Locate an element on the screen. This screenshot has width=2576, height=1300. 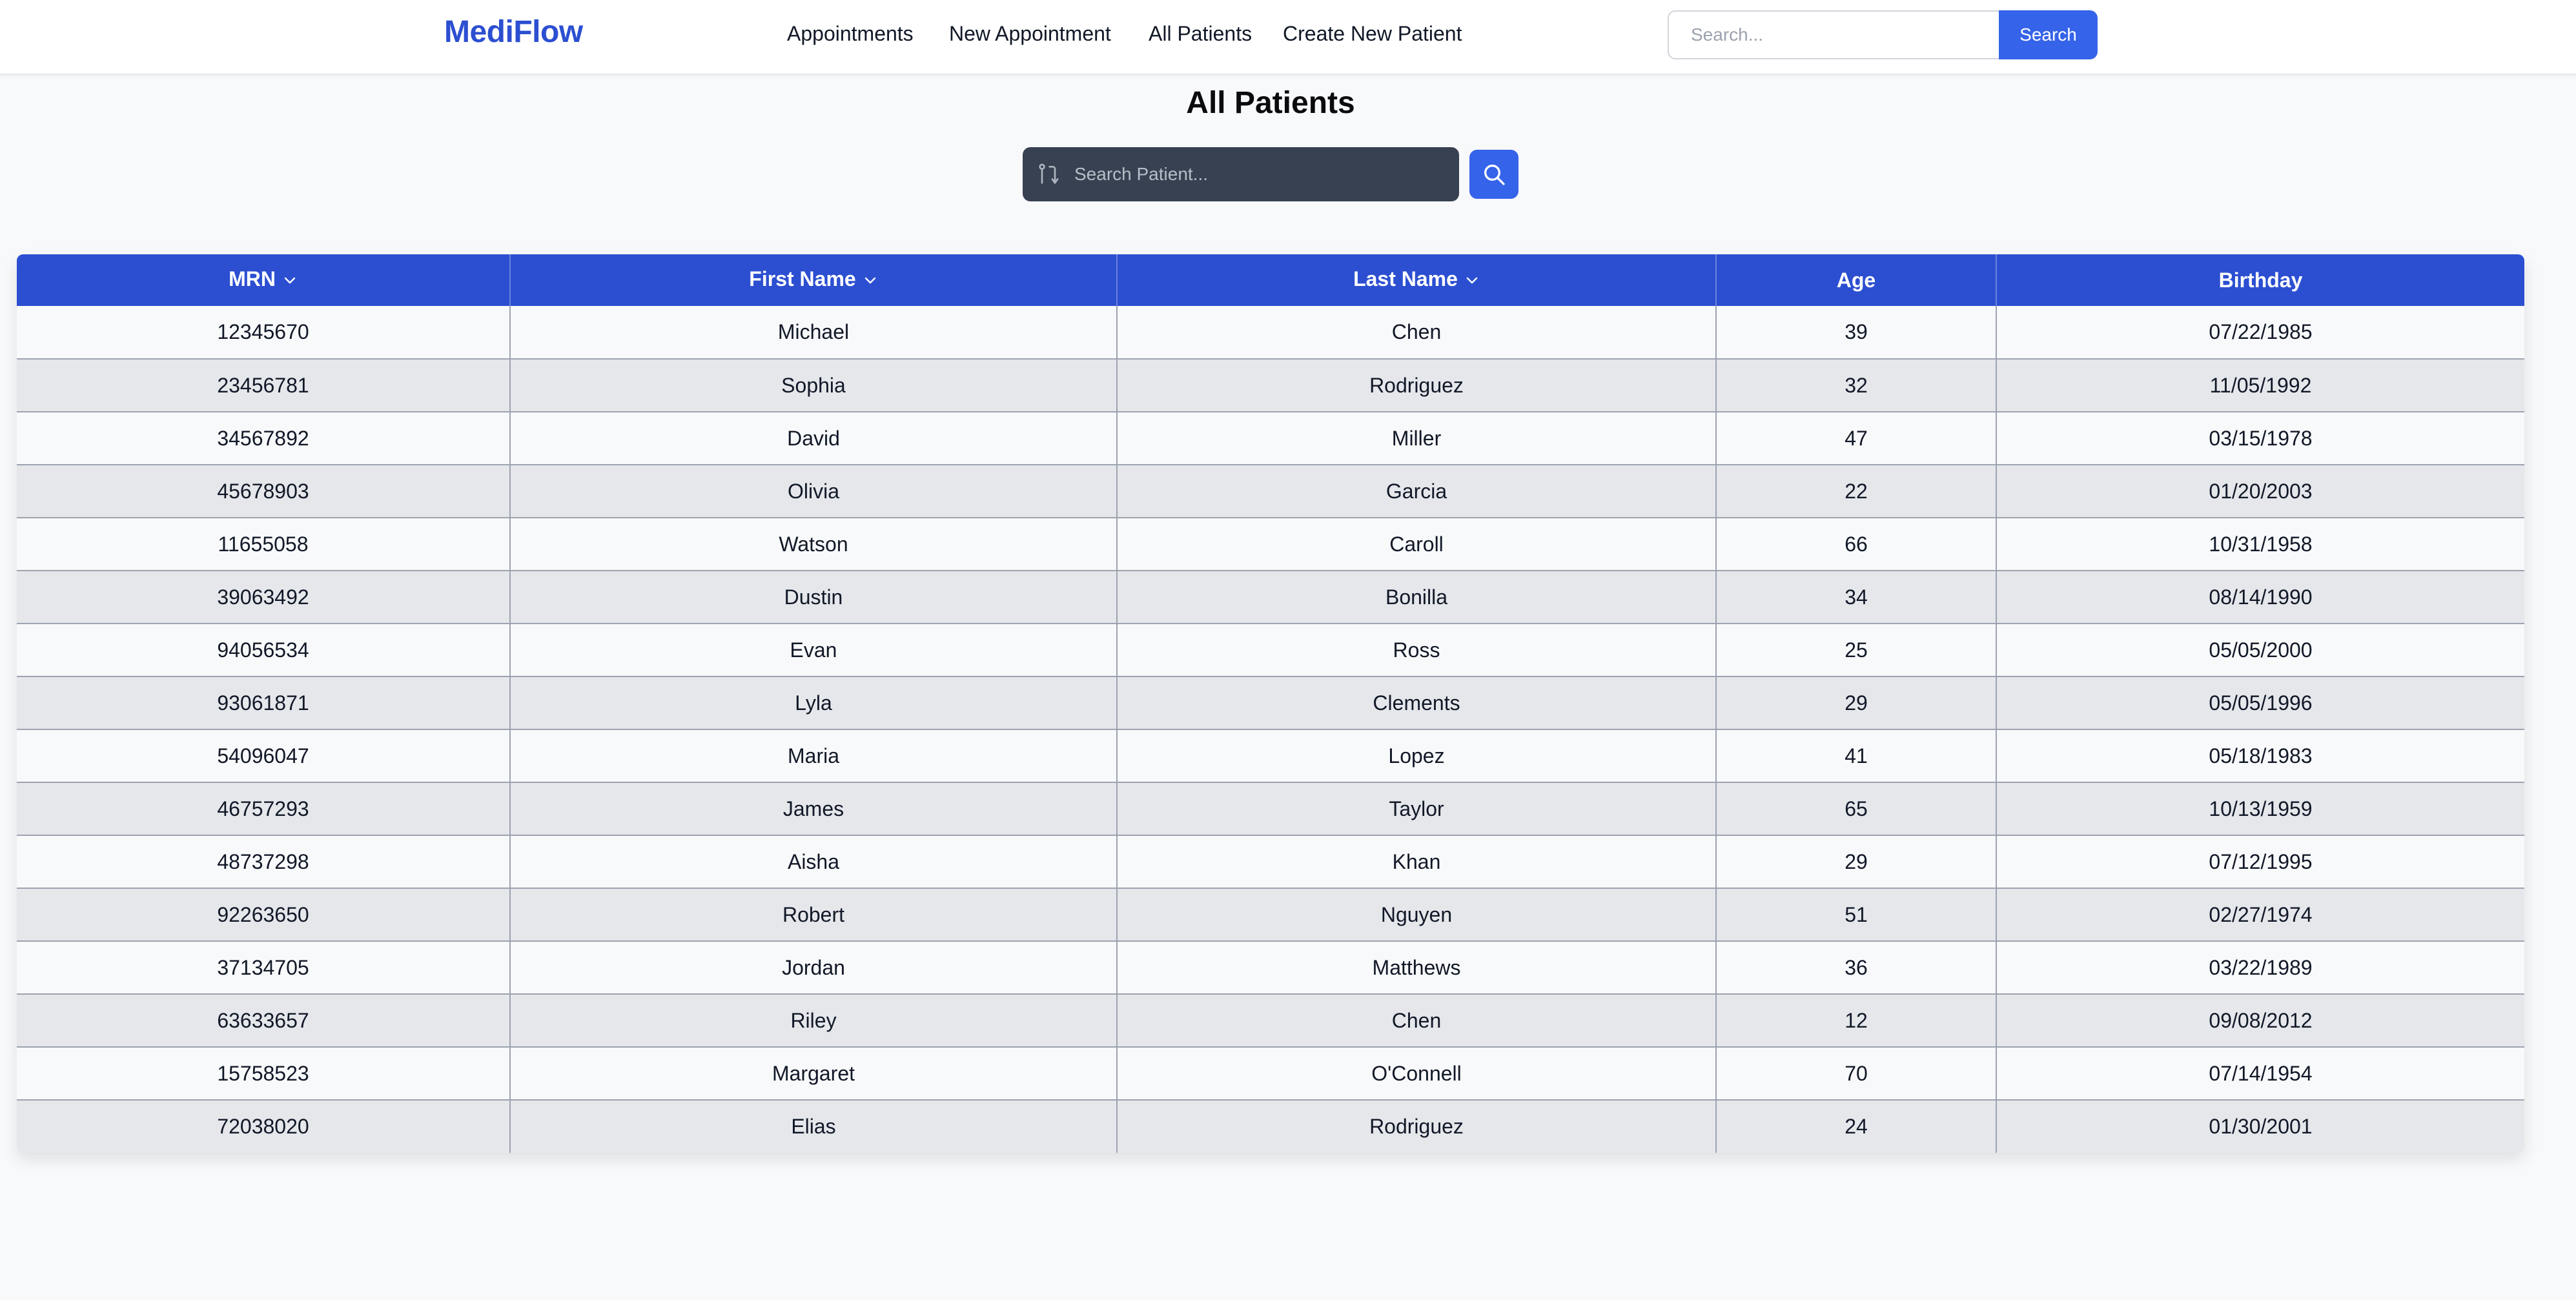
cell-age: 65 is located at coordinates (1857, 808).